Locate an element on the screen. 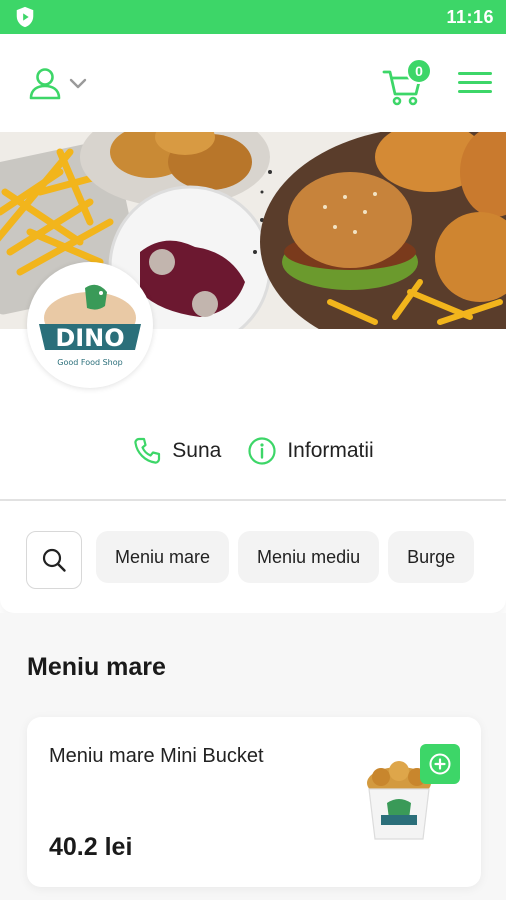 The image size is (506, 900). restaurant-logo: DINO Good Food Shop is located at coordinates (90, 325).